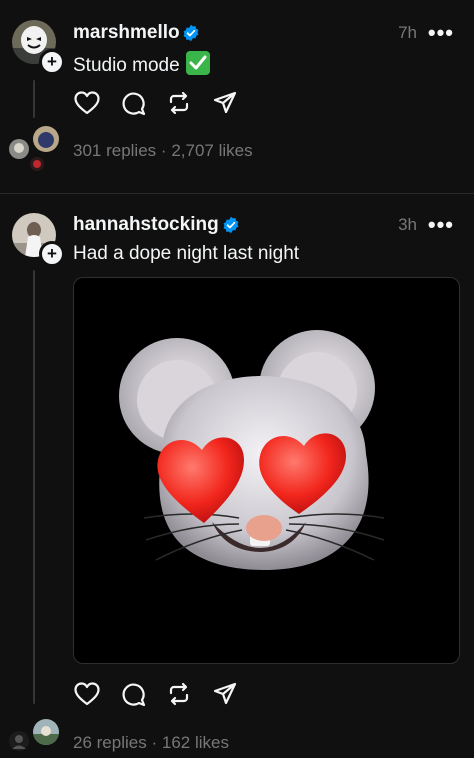 The image size is (474, 758). Describe the element at coordinates (197, 63) in the screenshot. I see `check-emoji-icon` at that location.